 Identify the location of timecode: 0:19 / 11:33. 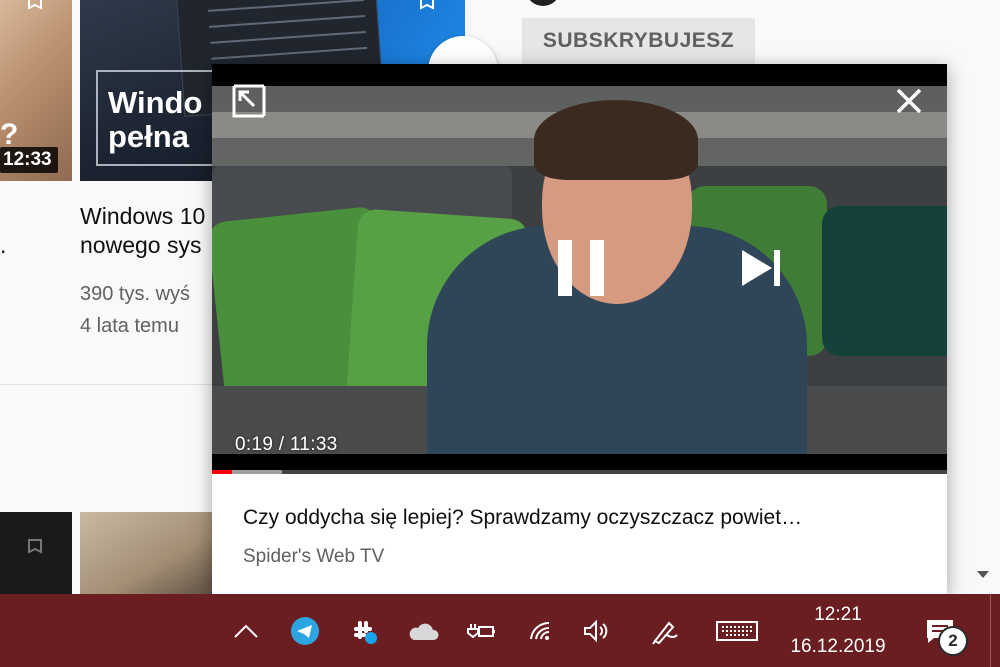
(286, 444).